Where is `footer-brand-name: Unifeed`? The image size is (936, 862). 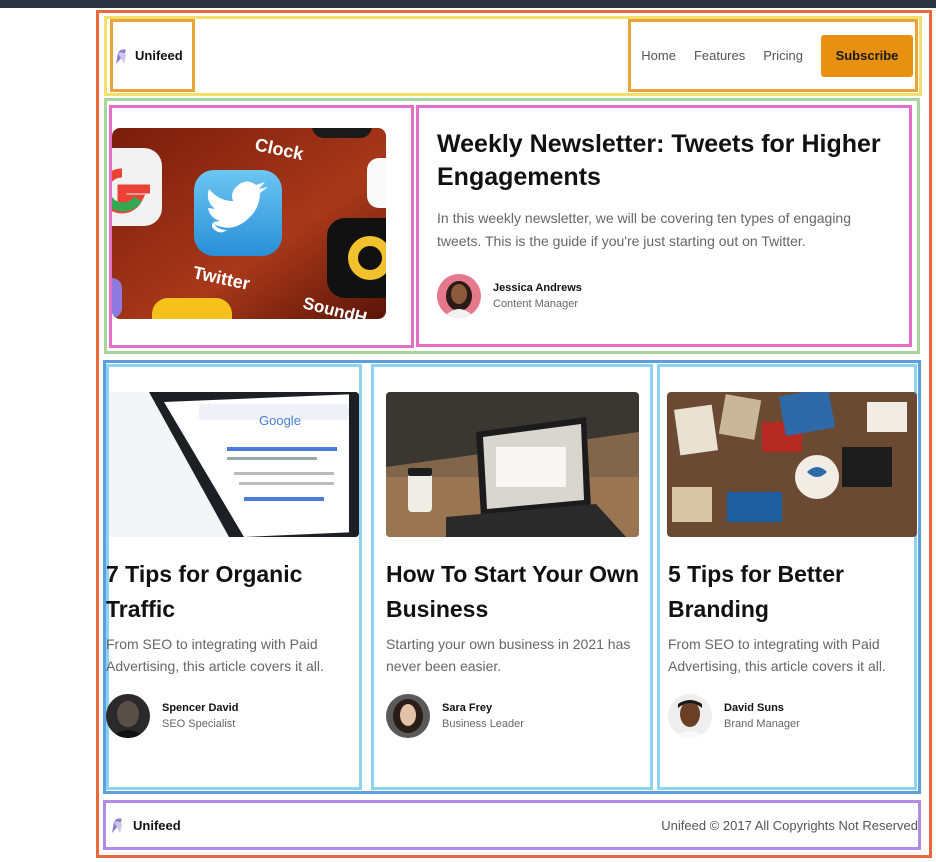 footer-brand-name: Unifeed is located at coordinates (157, 825).